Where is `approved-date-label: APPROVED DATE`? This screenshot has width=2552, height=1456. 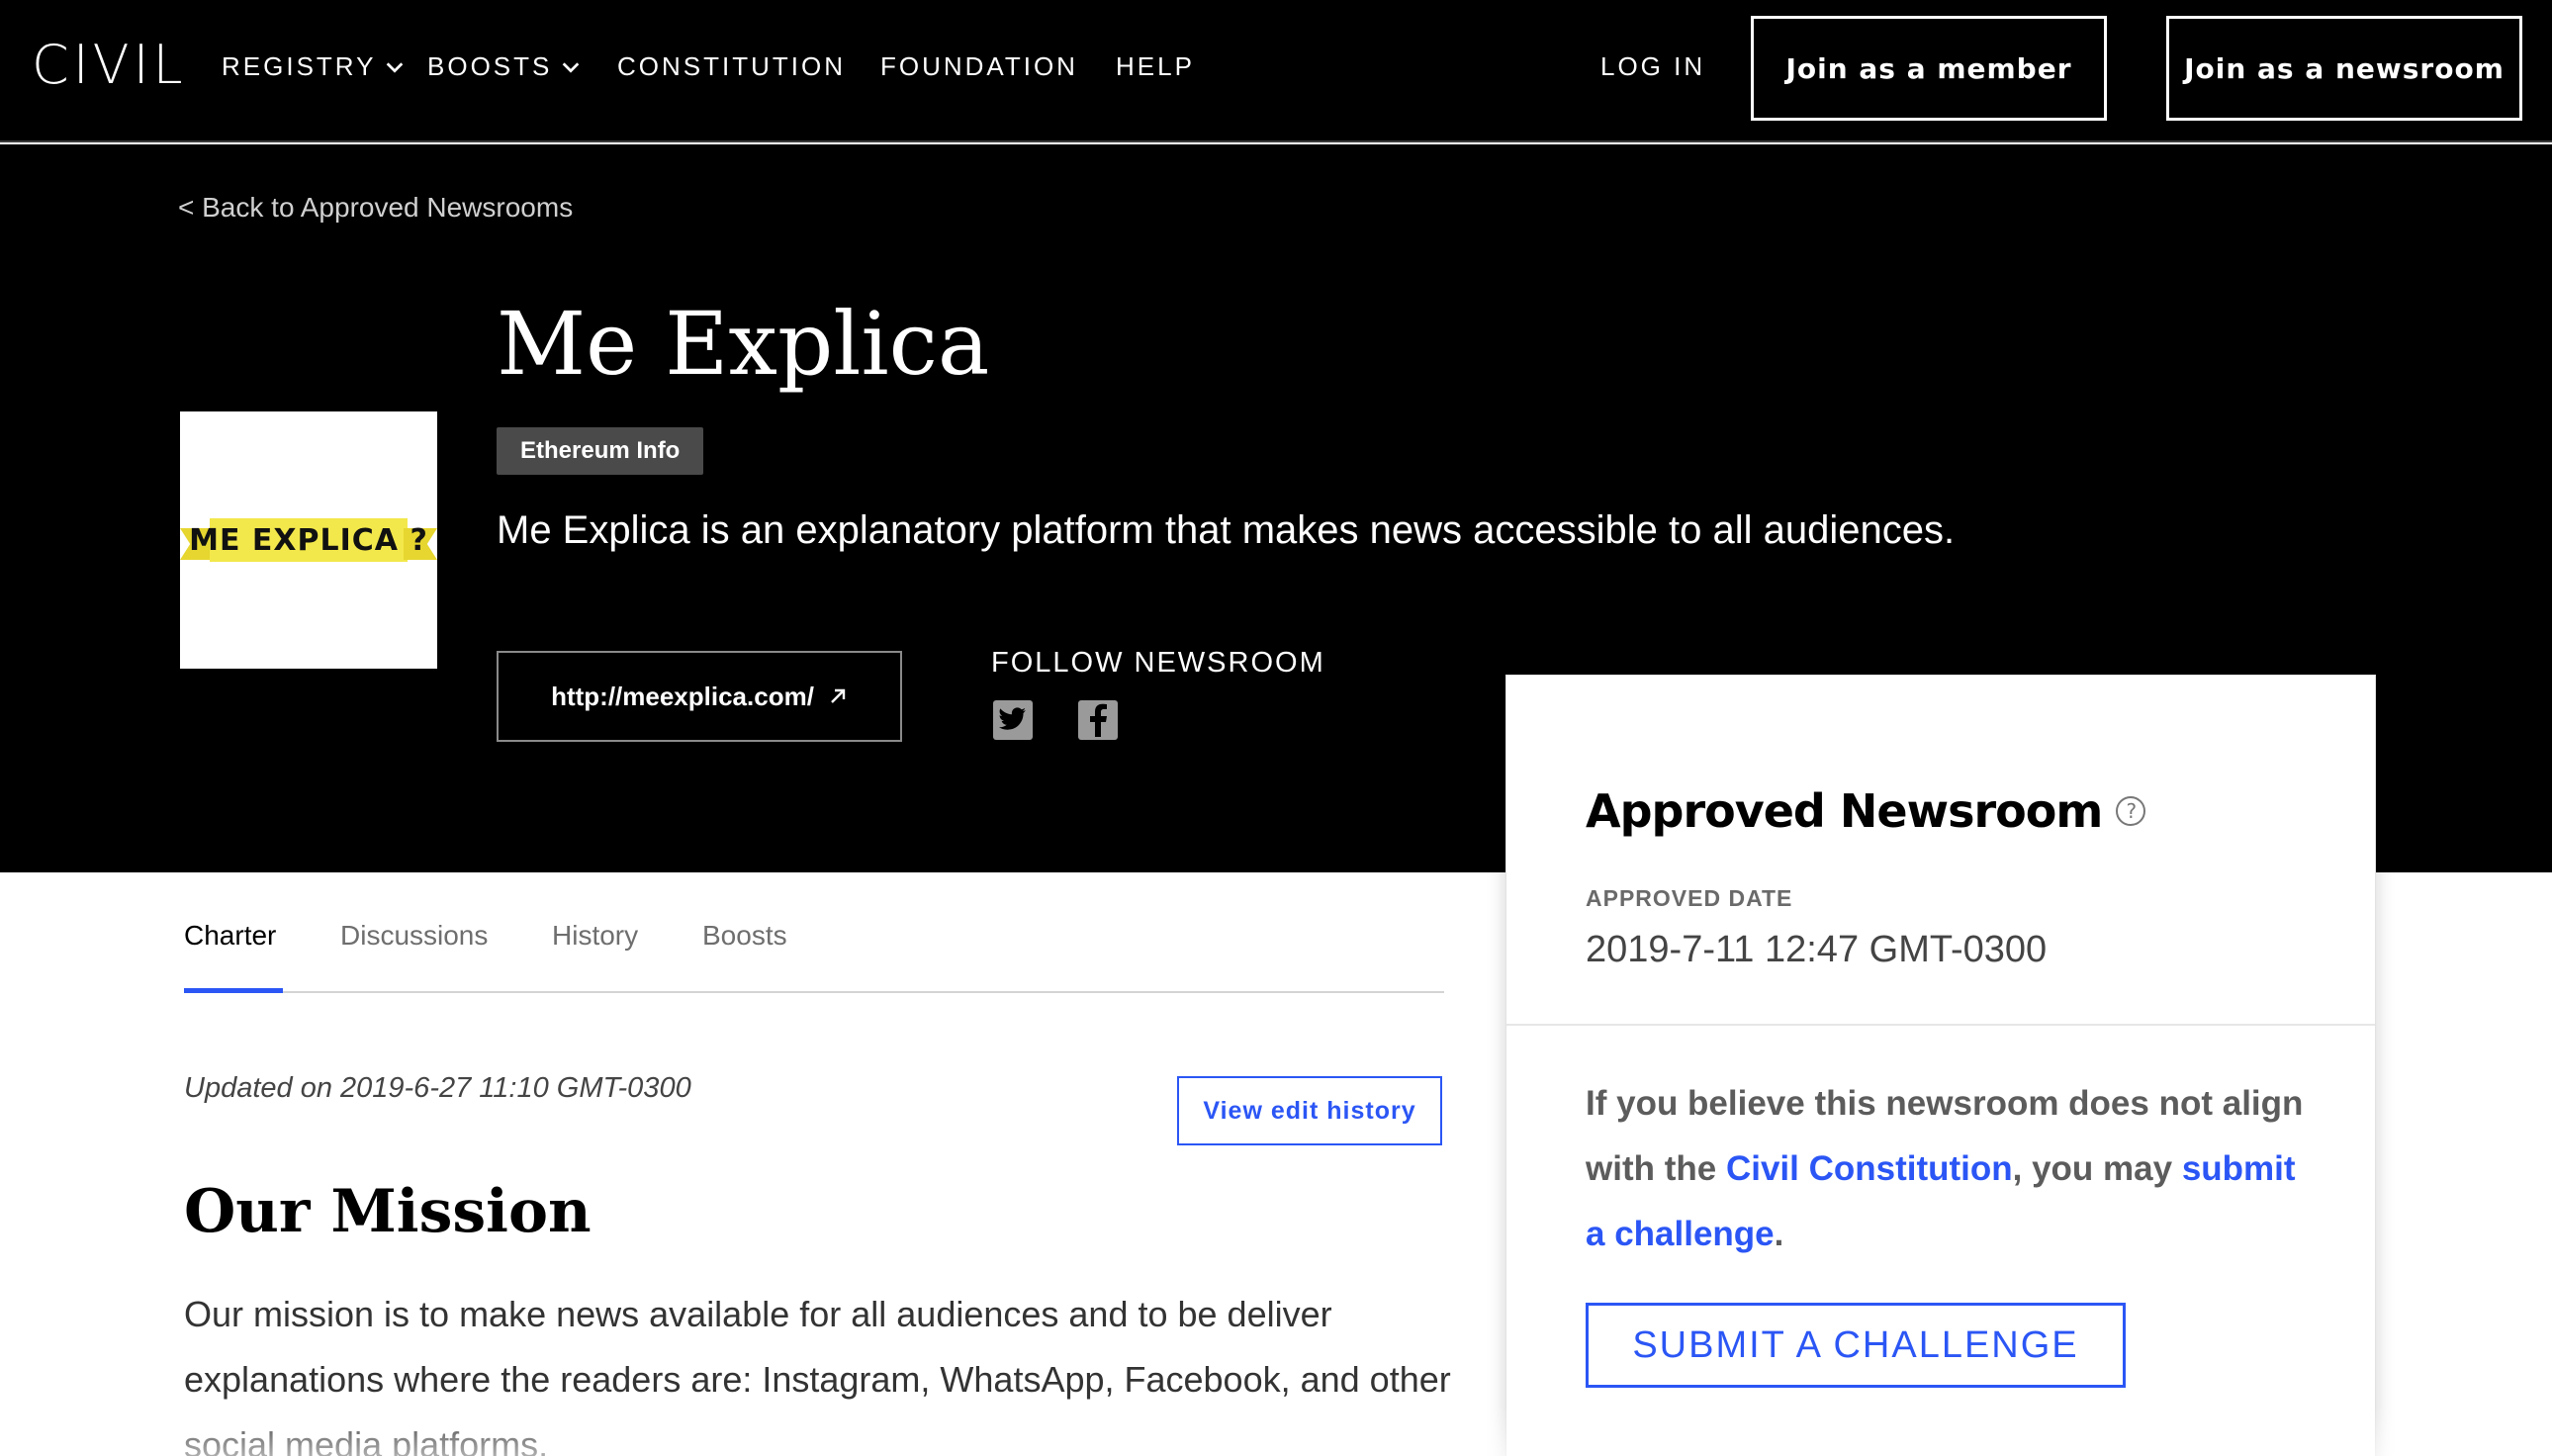 approved-date-label: APPROVED DATE is located at coordinates (1689, 898).